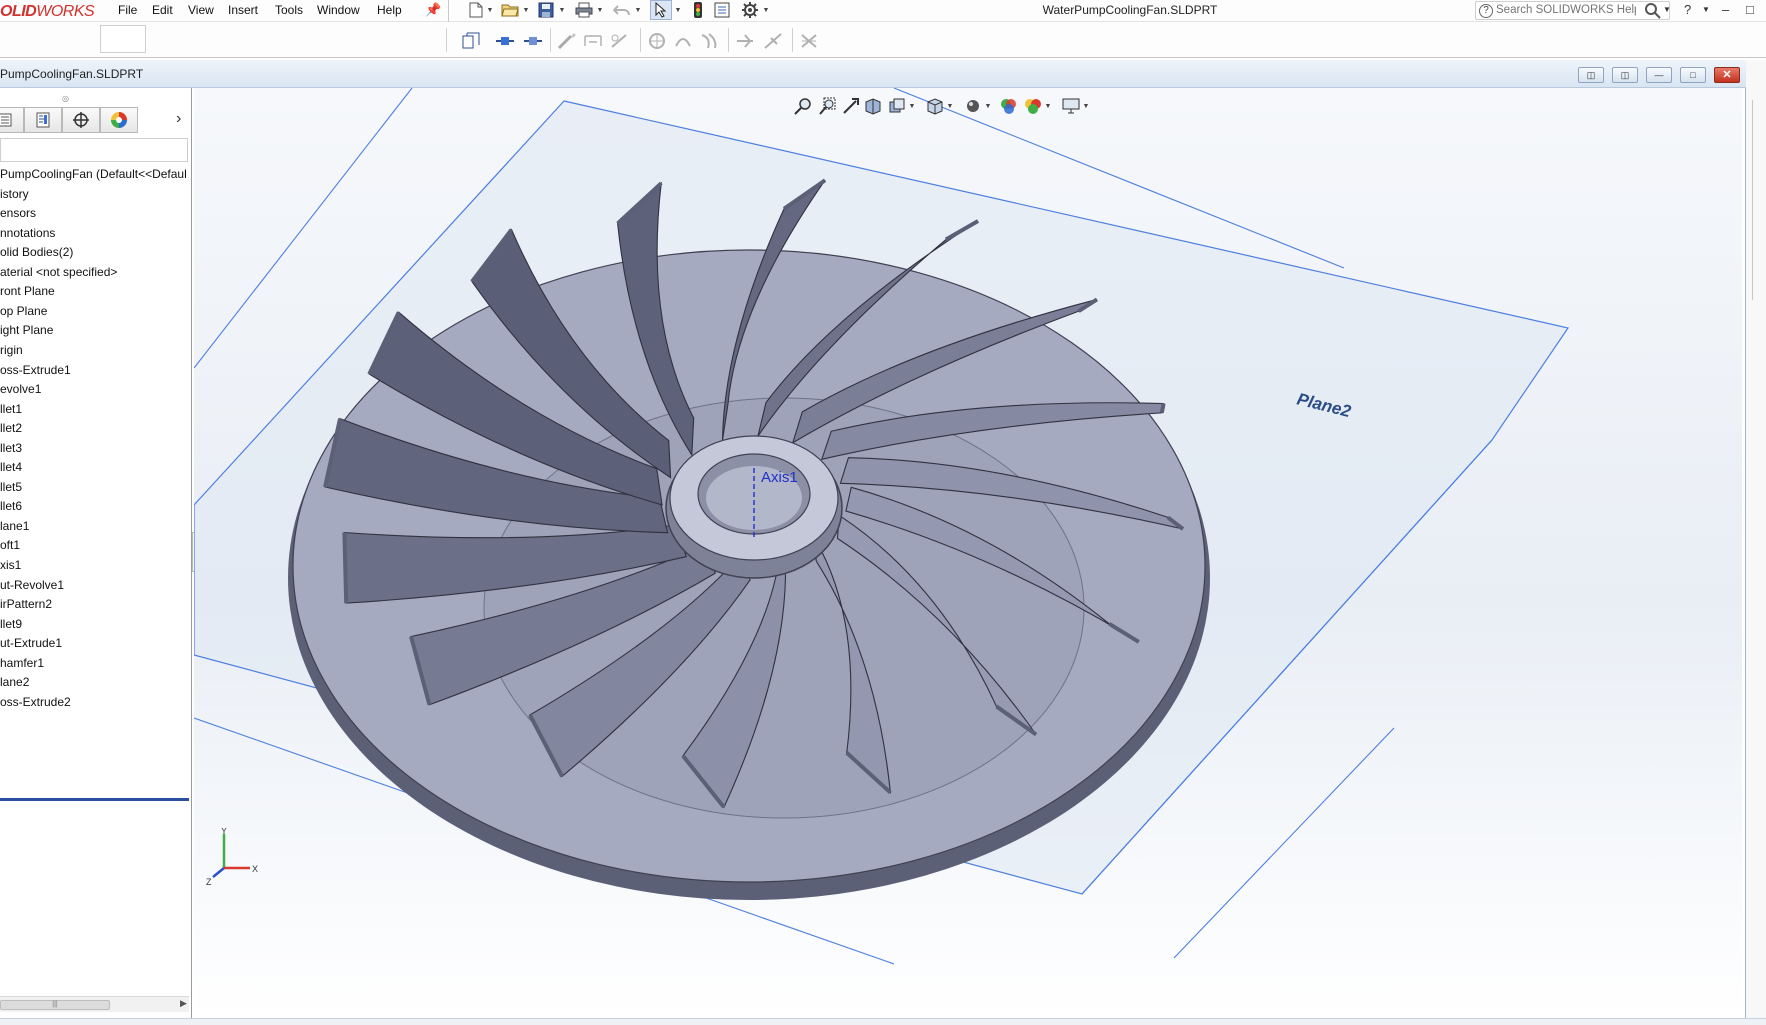  What do you see at coordinates (178, 119) in the screenshot?
I see `chevron-right-icon: ›` at bounding box center [178, 119].